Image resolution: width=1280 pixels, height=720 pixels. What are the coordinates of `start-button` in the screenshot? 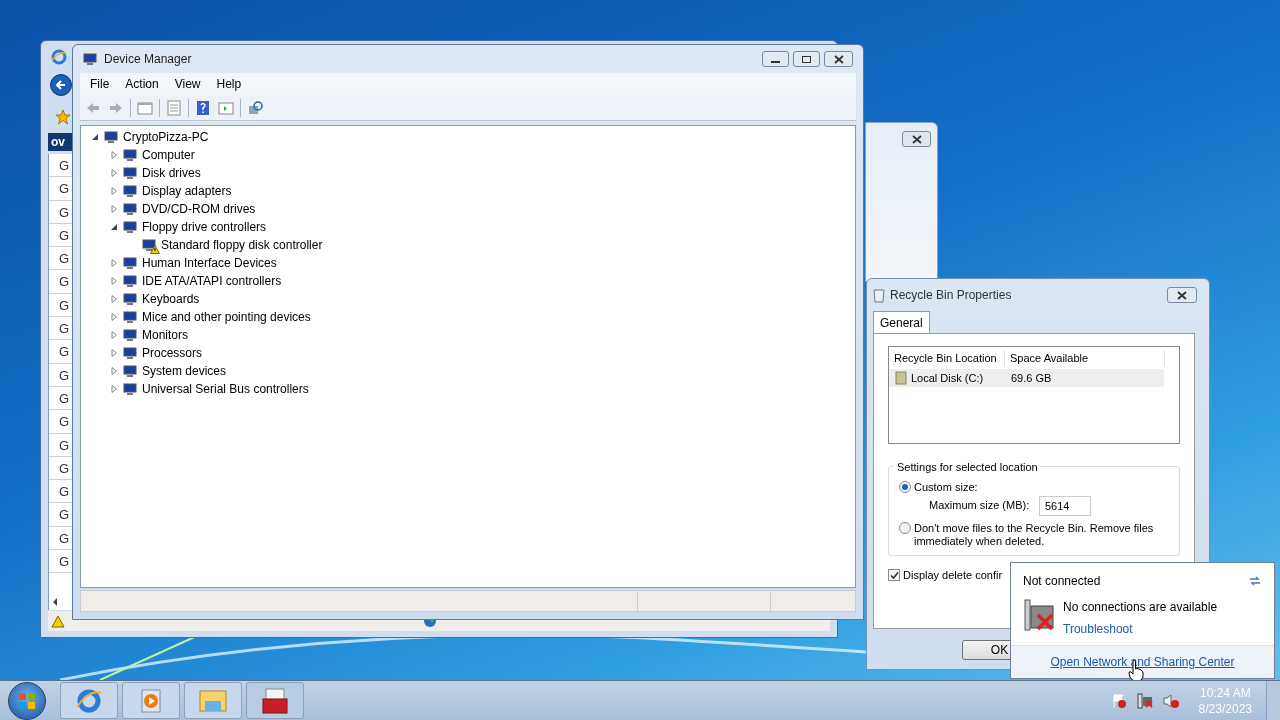 It's located at (27, 700).